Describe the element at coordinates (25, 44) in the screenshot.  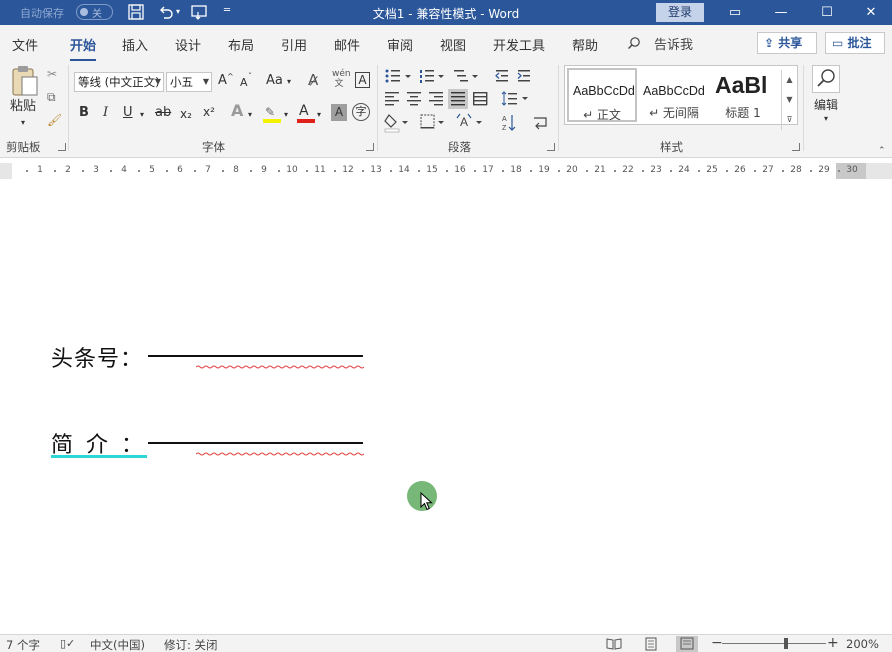
I see `tab-file: 文件` at that location.